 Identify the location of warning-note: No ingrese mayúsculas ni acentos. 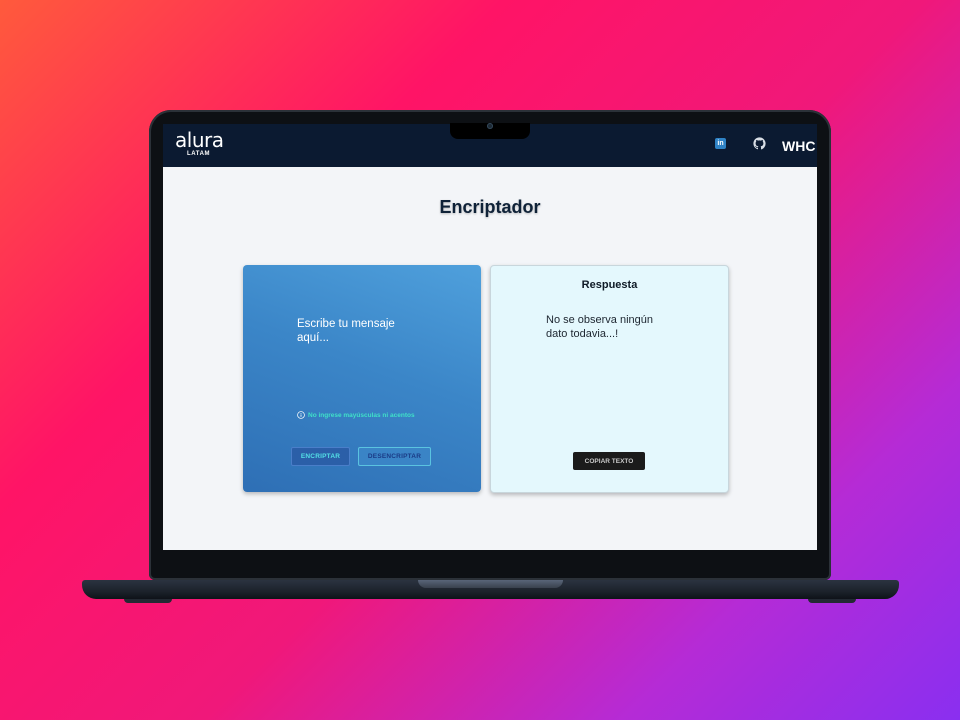
(356, 415).